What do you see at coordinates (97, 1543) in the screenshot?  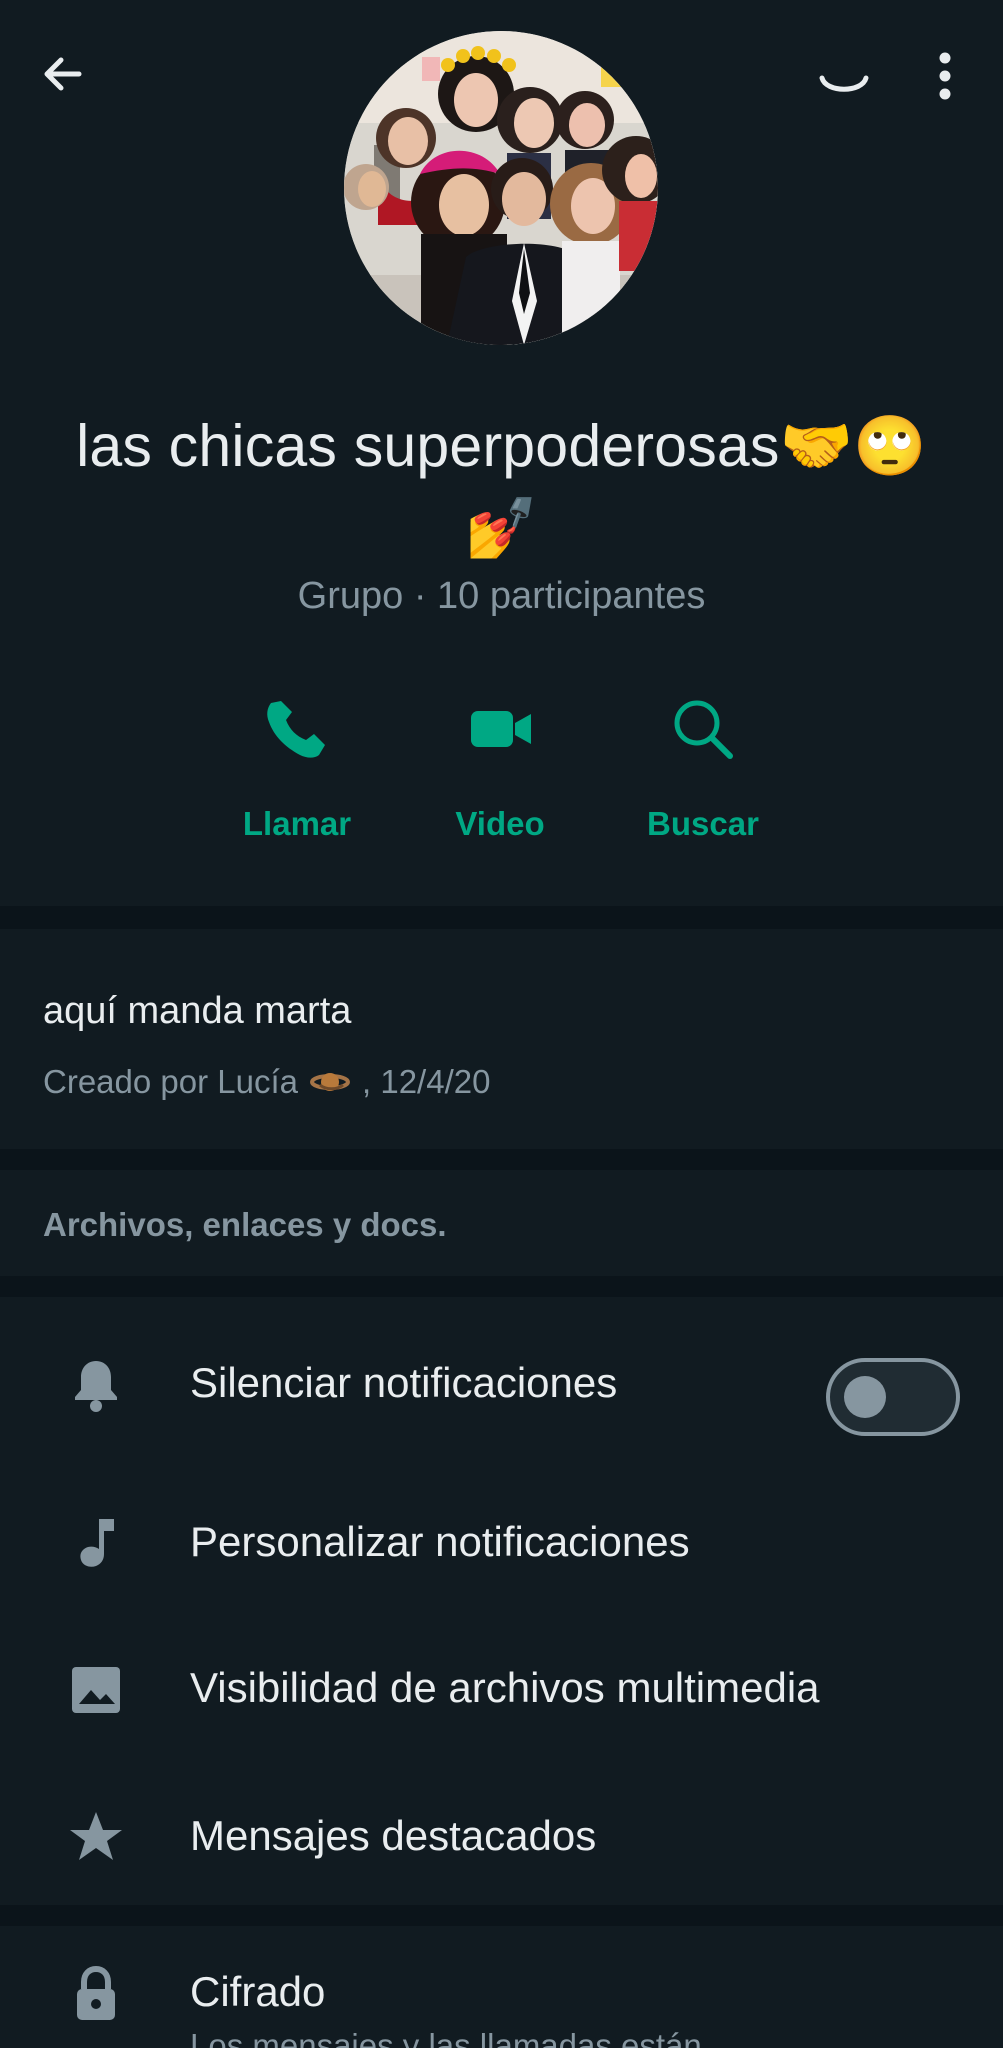 I see `music-note-icon` at bounding box center [97, 1543].